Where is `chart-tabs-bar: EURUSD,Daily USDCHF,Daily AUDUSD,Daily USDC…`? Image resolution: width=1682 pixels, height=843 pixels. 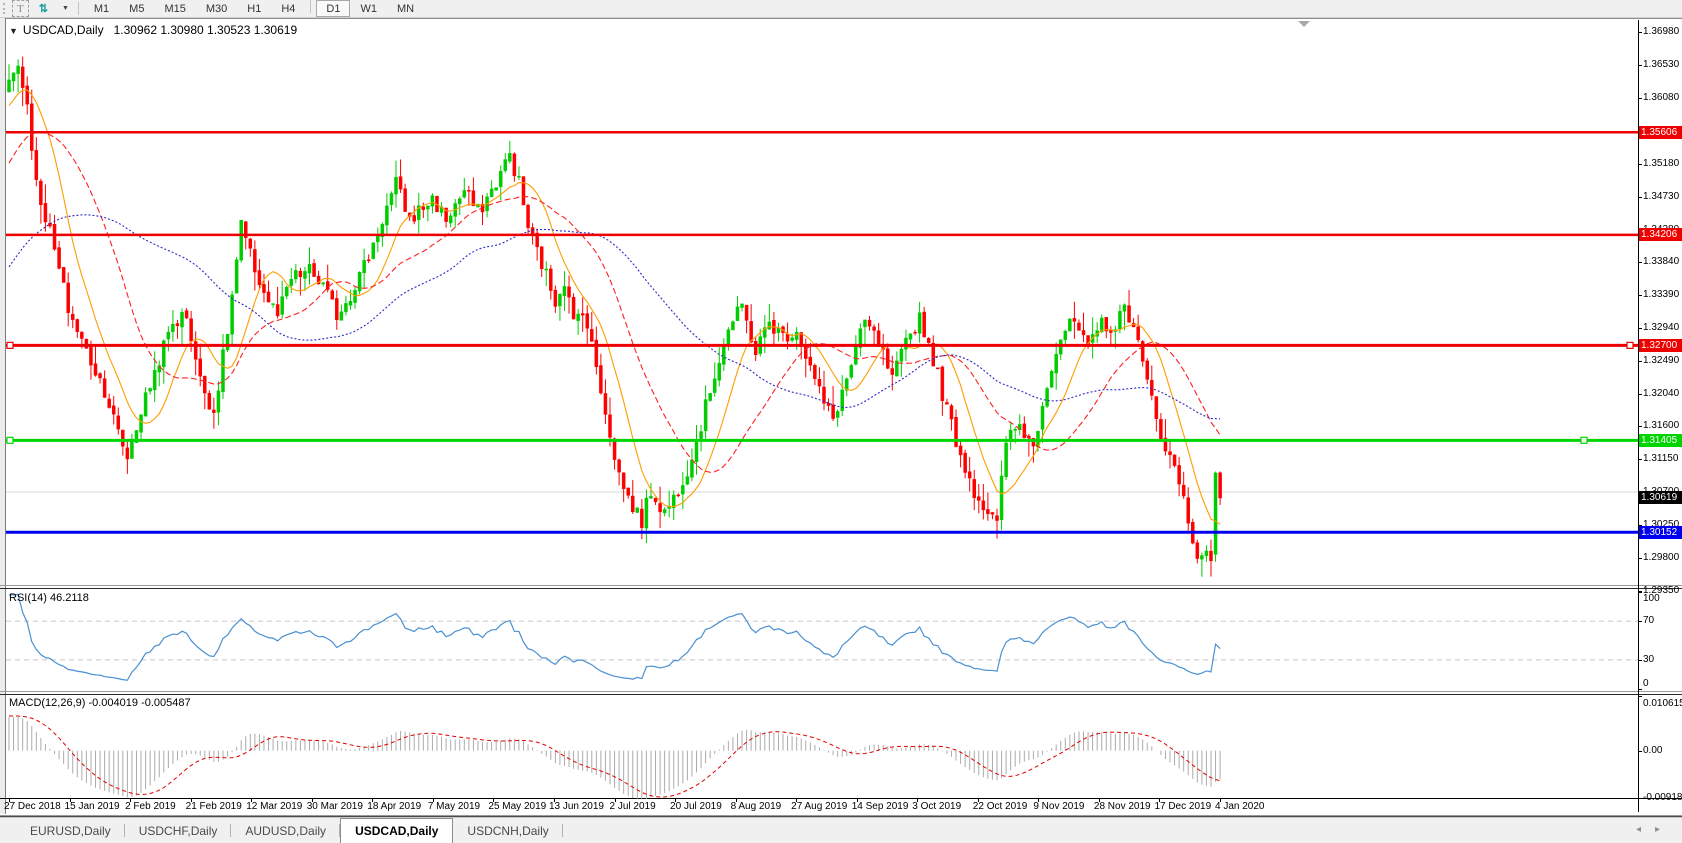
chart-tabs-bar: EURUSD,Daily USDCHF,Daily AUDUSD,Daily USDC… is located at coordinates (841, 830).